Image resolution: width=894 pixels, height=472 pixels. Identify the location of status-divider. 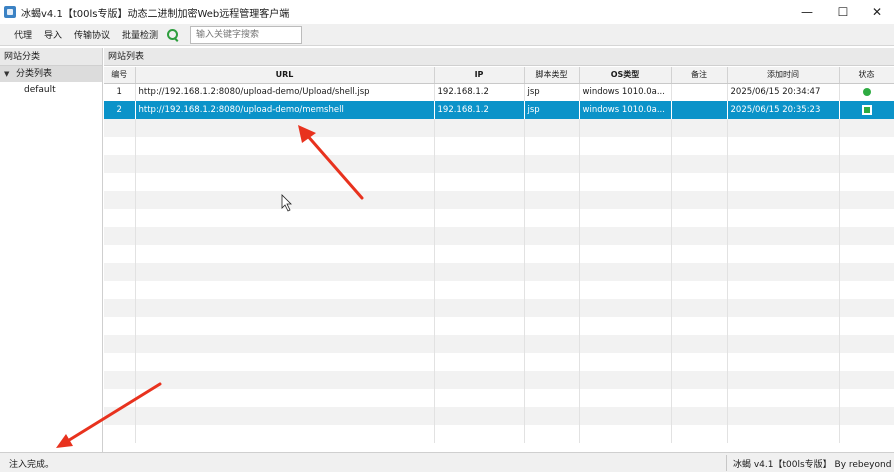
(726, 463).